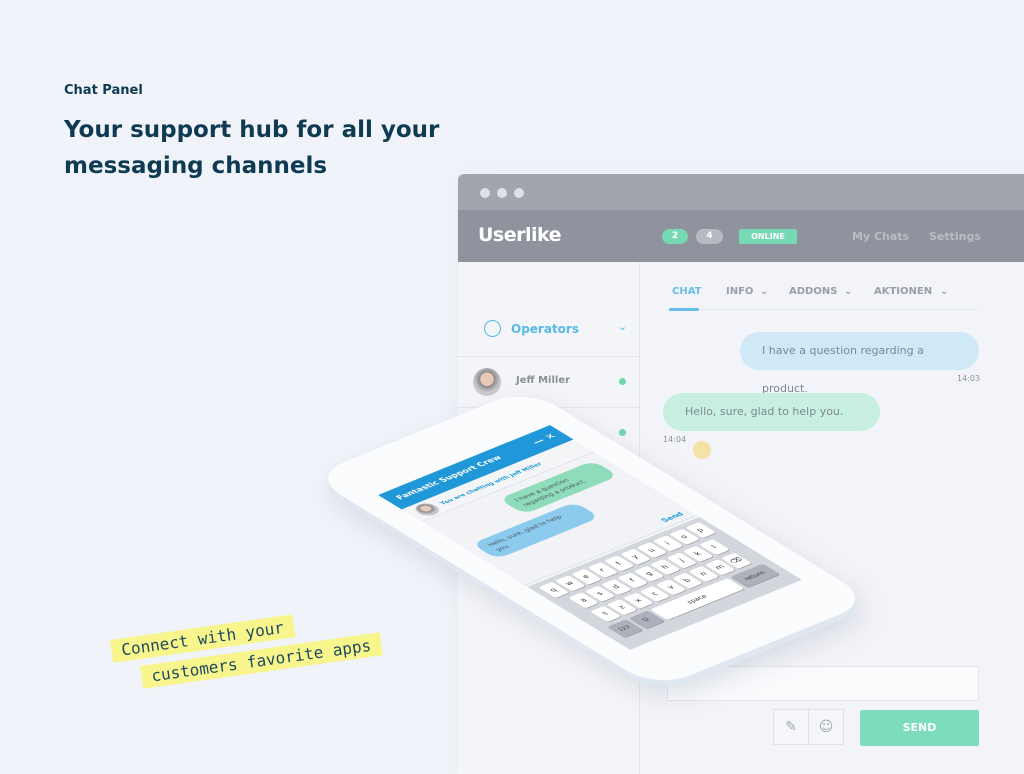 The width and height of the screenshot is (1024, 774). I want to click on message-time: 14:03, so click(969, 378).